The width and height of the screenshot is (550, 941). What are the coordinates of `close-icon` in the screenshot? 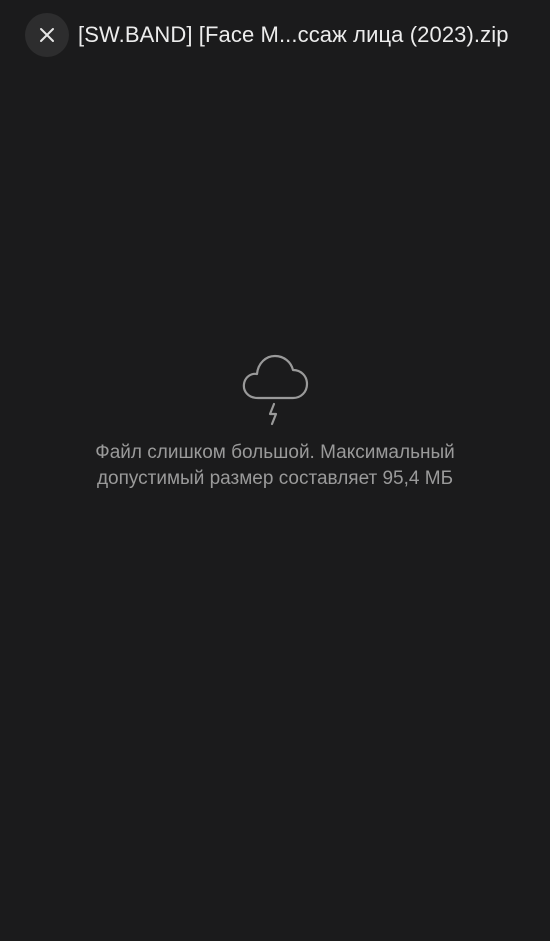 It's located at (47, 35).